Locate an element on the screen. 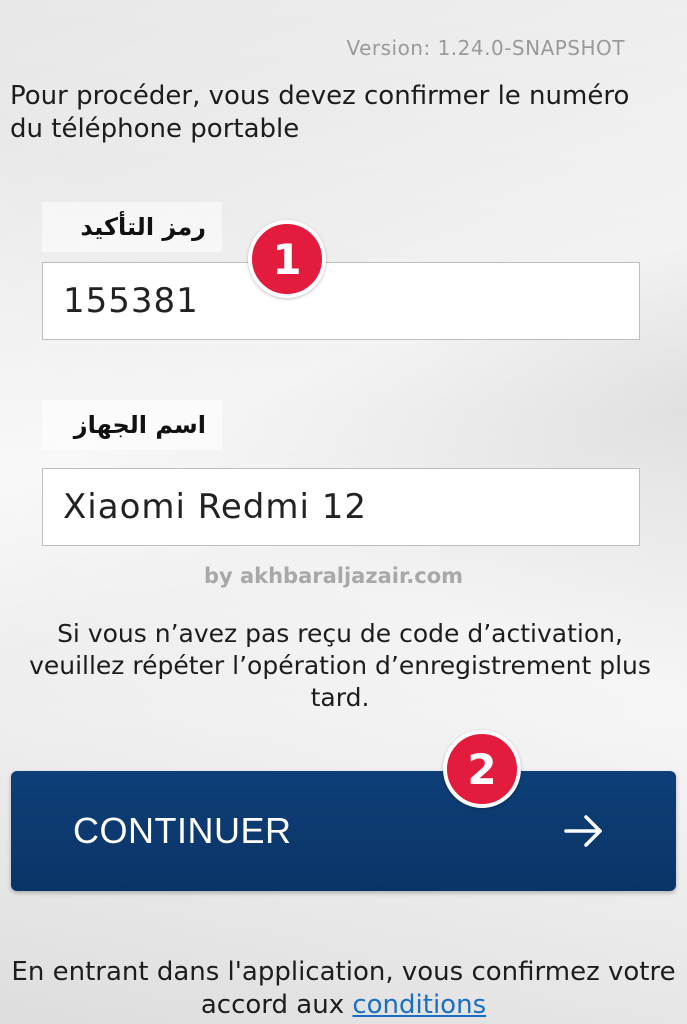 Image resolution: width=687 pixels, height=1024 pixels. device-name-field is located at coordinates (341, 507).